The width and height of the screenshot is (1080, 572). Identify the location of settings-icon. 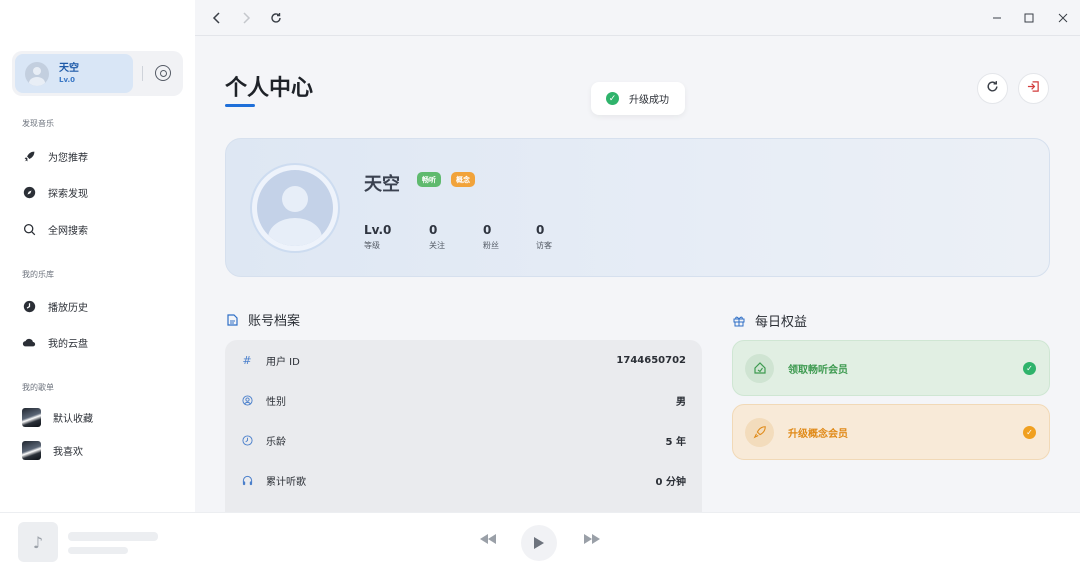
(163, 73).